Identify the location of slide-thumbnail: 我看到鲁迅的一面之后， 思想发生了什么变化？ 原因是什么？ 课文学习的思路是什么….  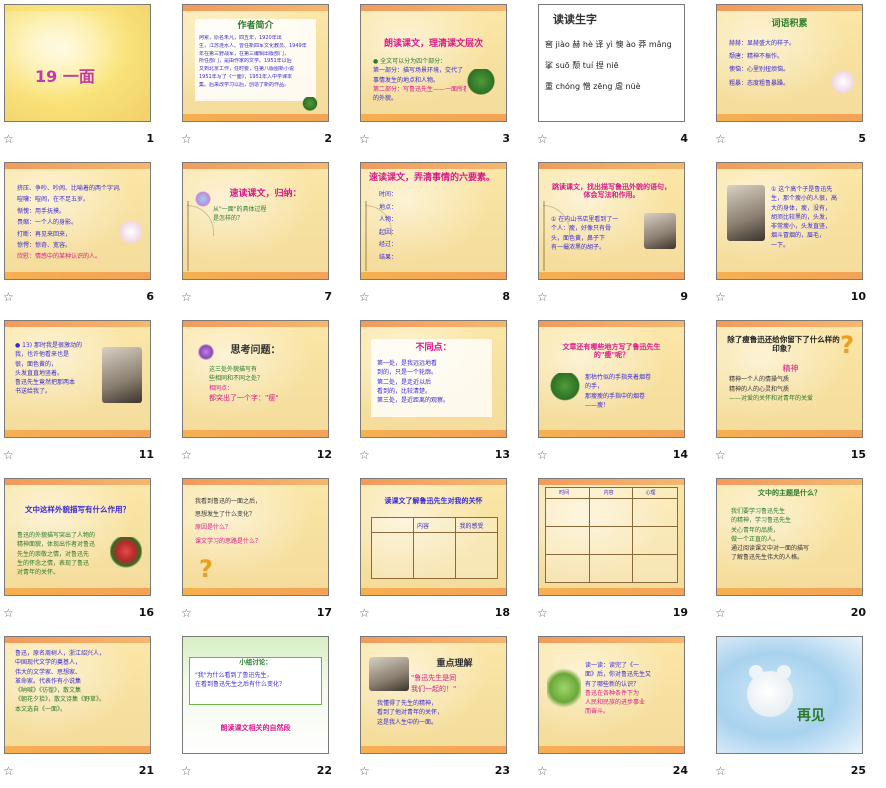
(255, 537).